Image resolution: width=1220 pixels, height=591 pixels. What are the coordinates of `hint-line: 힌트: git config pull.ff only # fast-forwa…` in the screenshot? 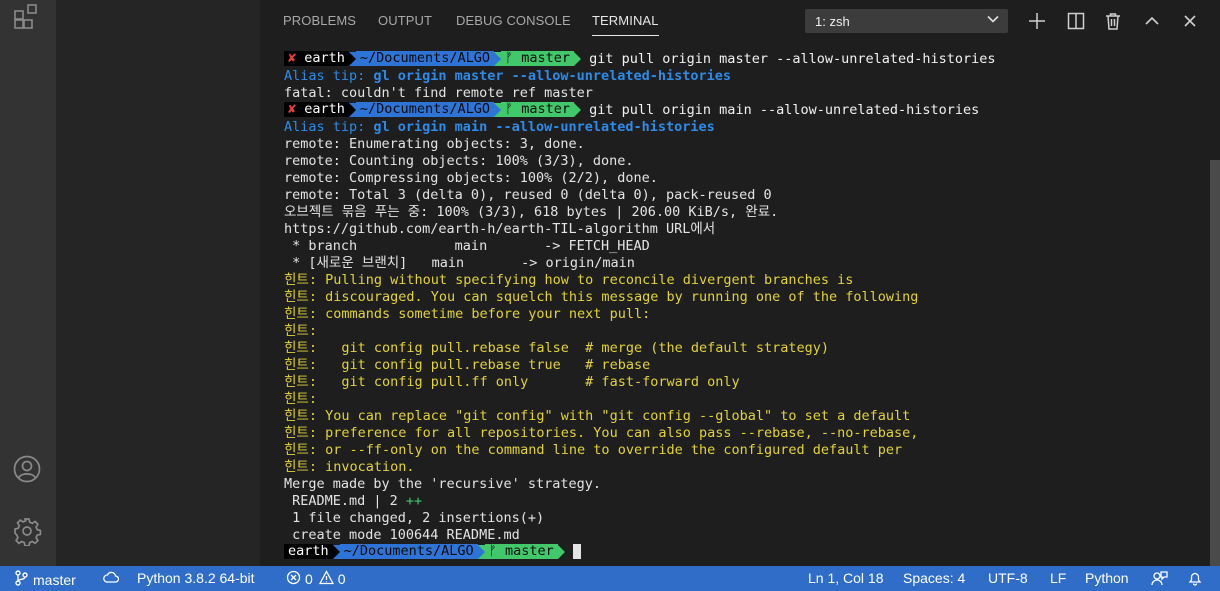 It's located at (512, 382).